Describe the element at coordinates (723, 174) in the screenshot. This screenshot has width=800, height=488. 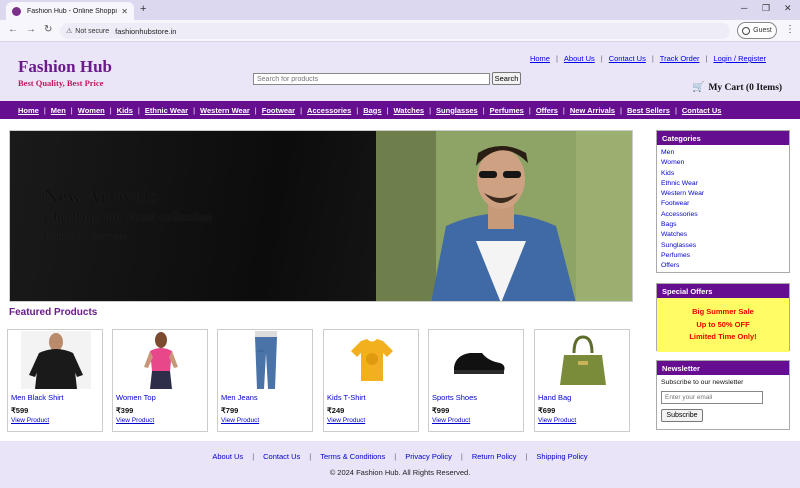
I see `category-kids: Kids` at that location.